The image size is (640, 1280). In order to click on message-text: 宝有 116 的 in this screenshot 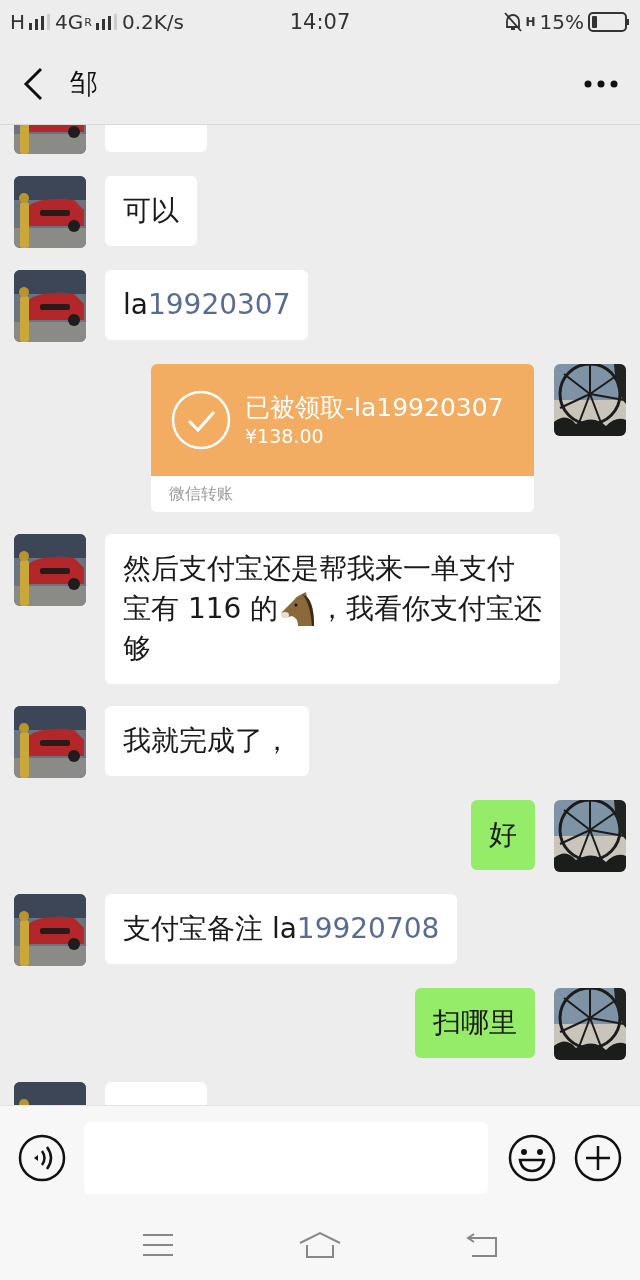, I will do `click(201, 609)`.